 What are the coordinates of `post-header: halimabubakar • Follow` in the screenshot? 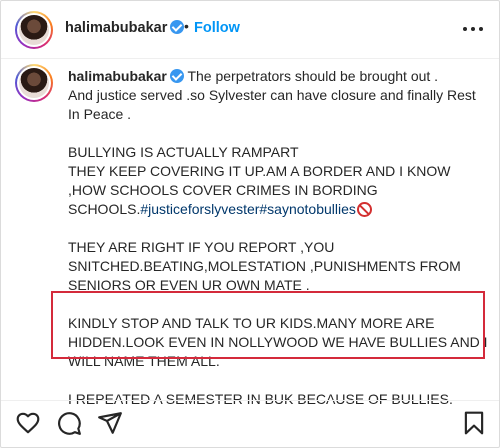 It's located at (250, 30).